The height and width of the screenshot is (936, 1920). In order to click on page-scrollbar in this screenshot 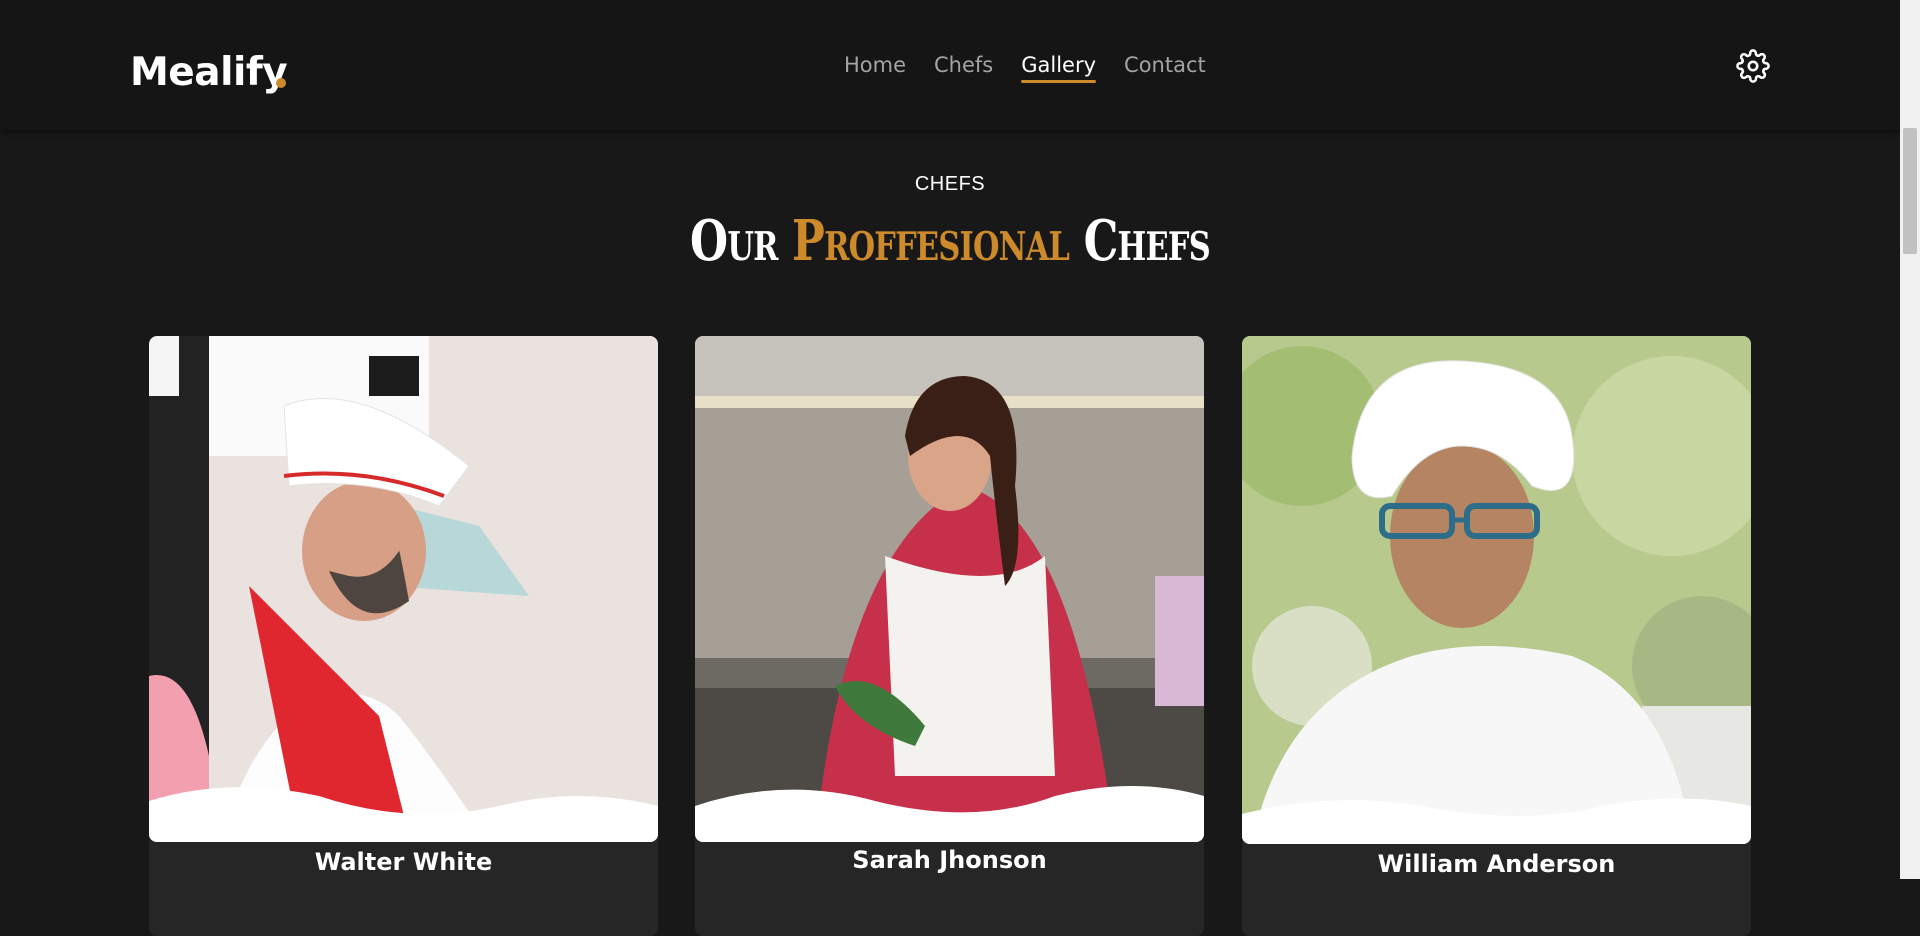, I will do `click(1910, 439)`.